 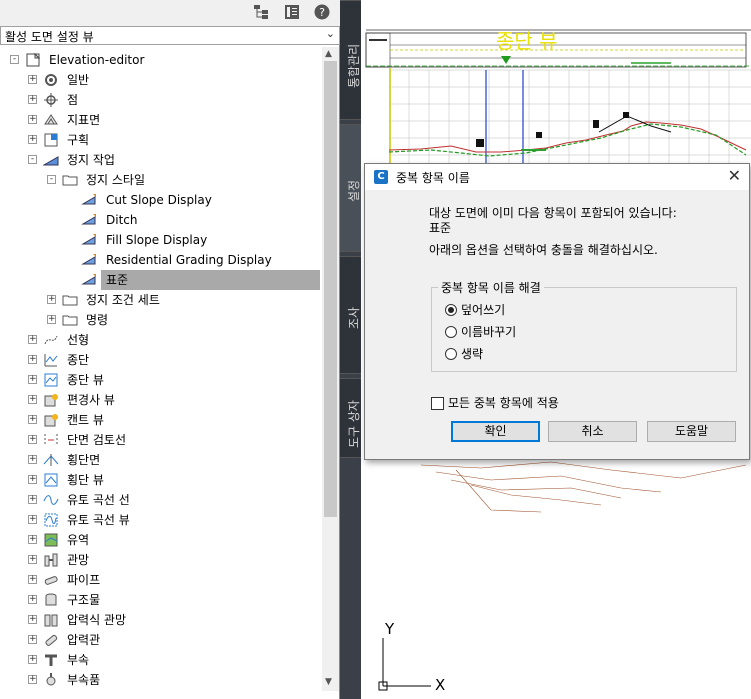 I want to click on tree-item: + 지표면, so click(x=160, y=120).